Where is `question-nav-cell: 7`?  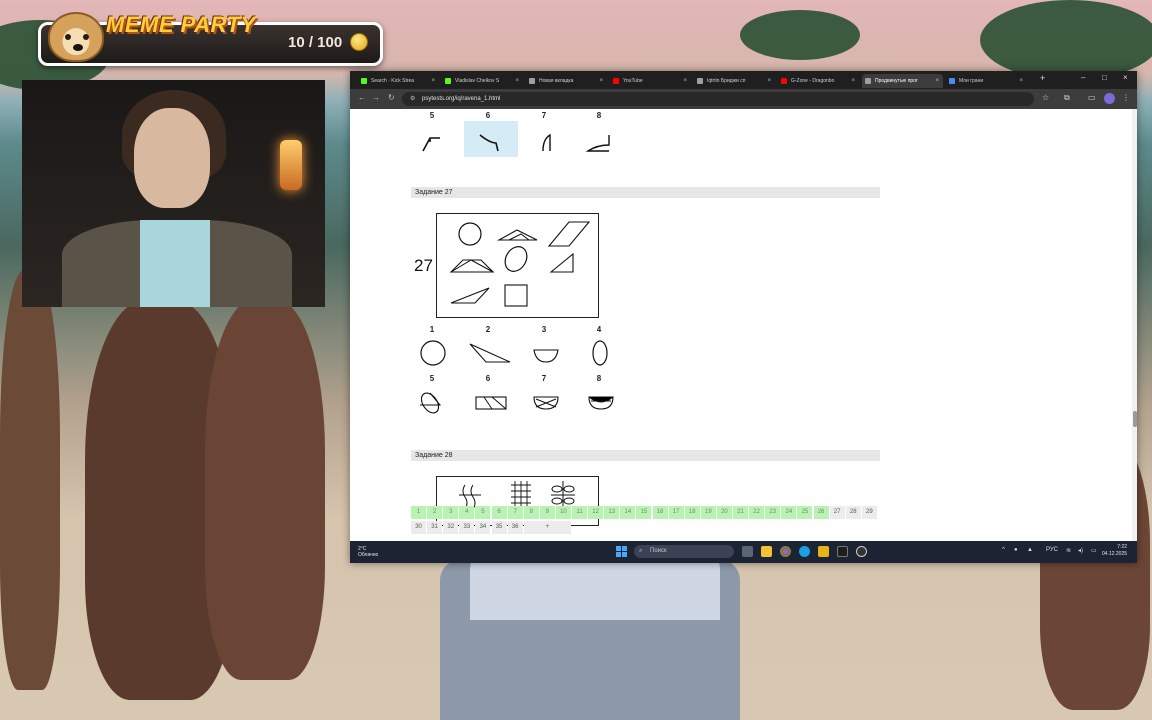 question-nav-cell: 7 is located at coordinates (515, 512).